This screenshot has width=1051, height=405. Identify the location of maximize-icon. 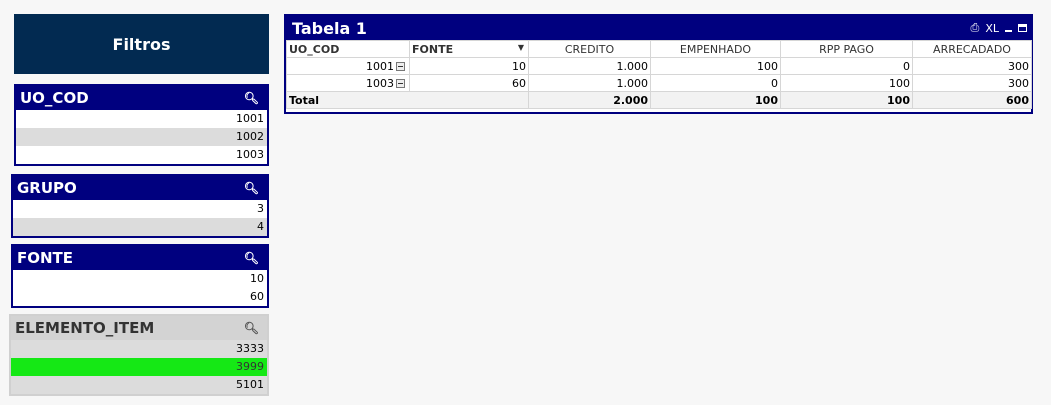
(1022, 28).